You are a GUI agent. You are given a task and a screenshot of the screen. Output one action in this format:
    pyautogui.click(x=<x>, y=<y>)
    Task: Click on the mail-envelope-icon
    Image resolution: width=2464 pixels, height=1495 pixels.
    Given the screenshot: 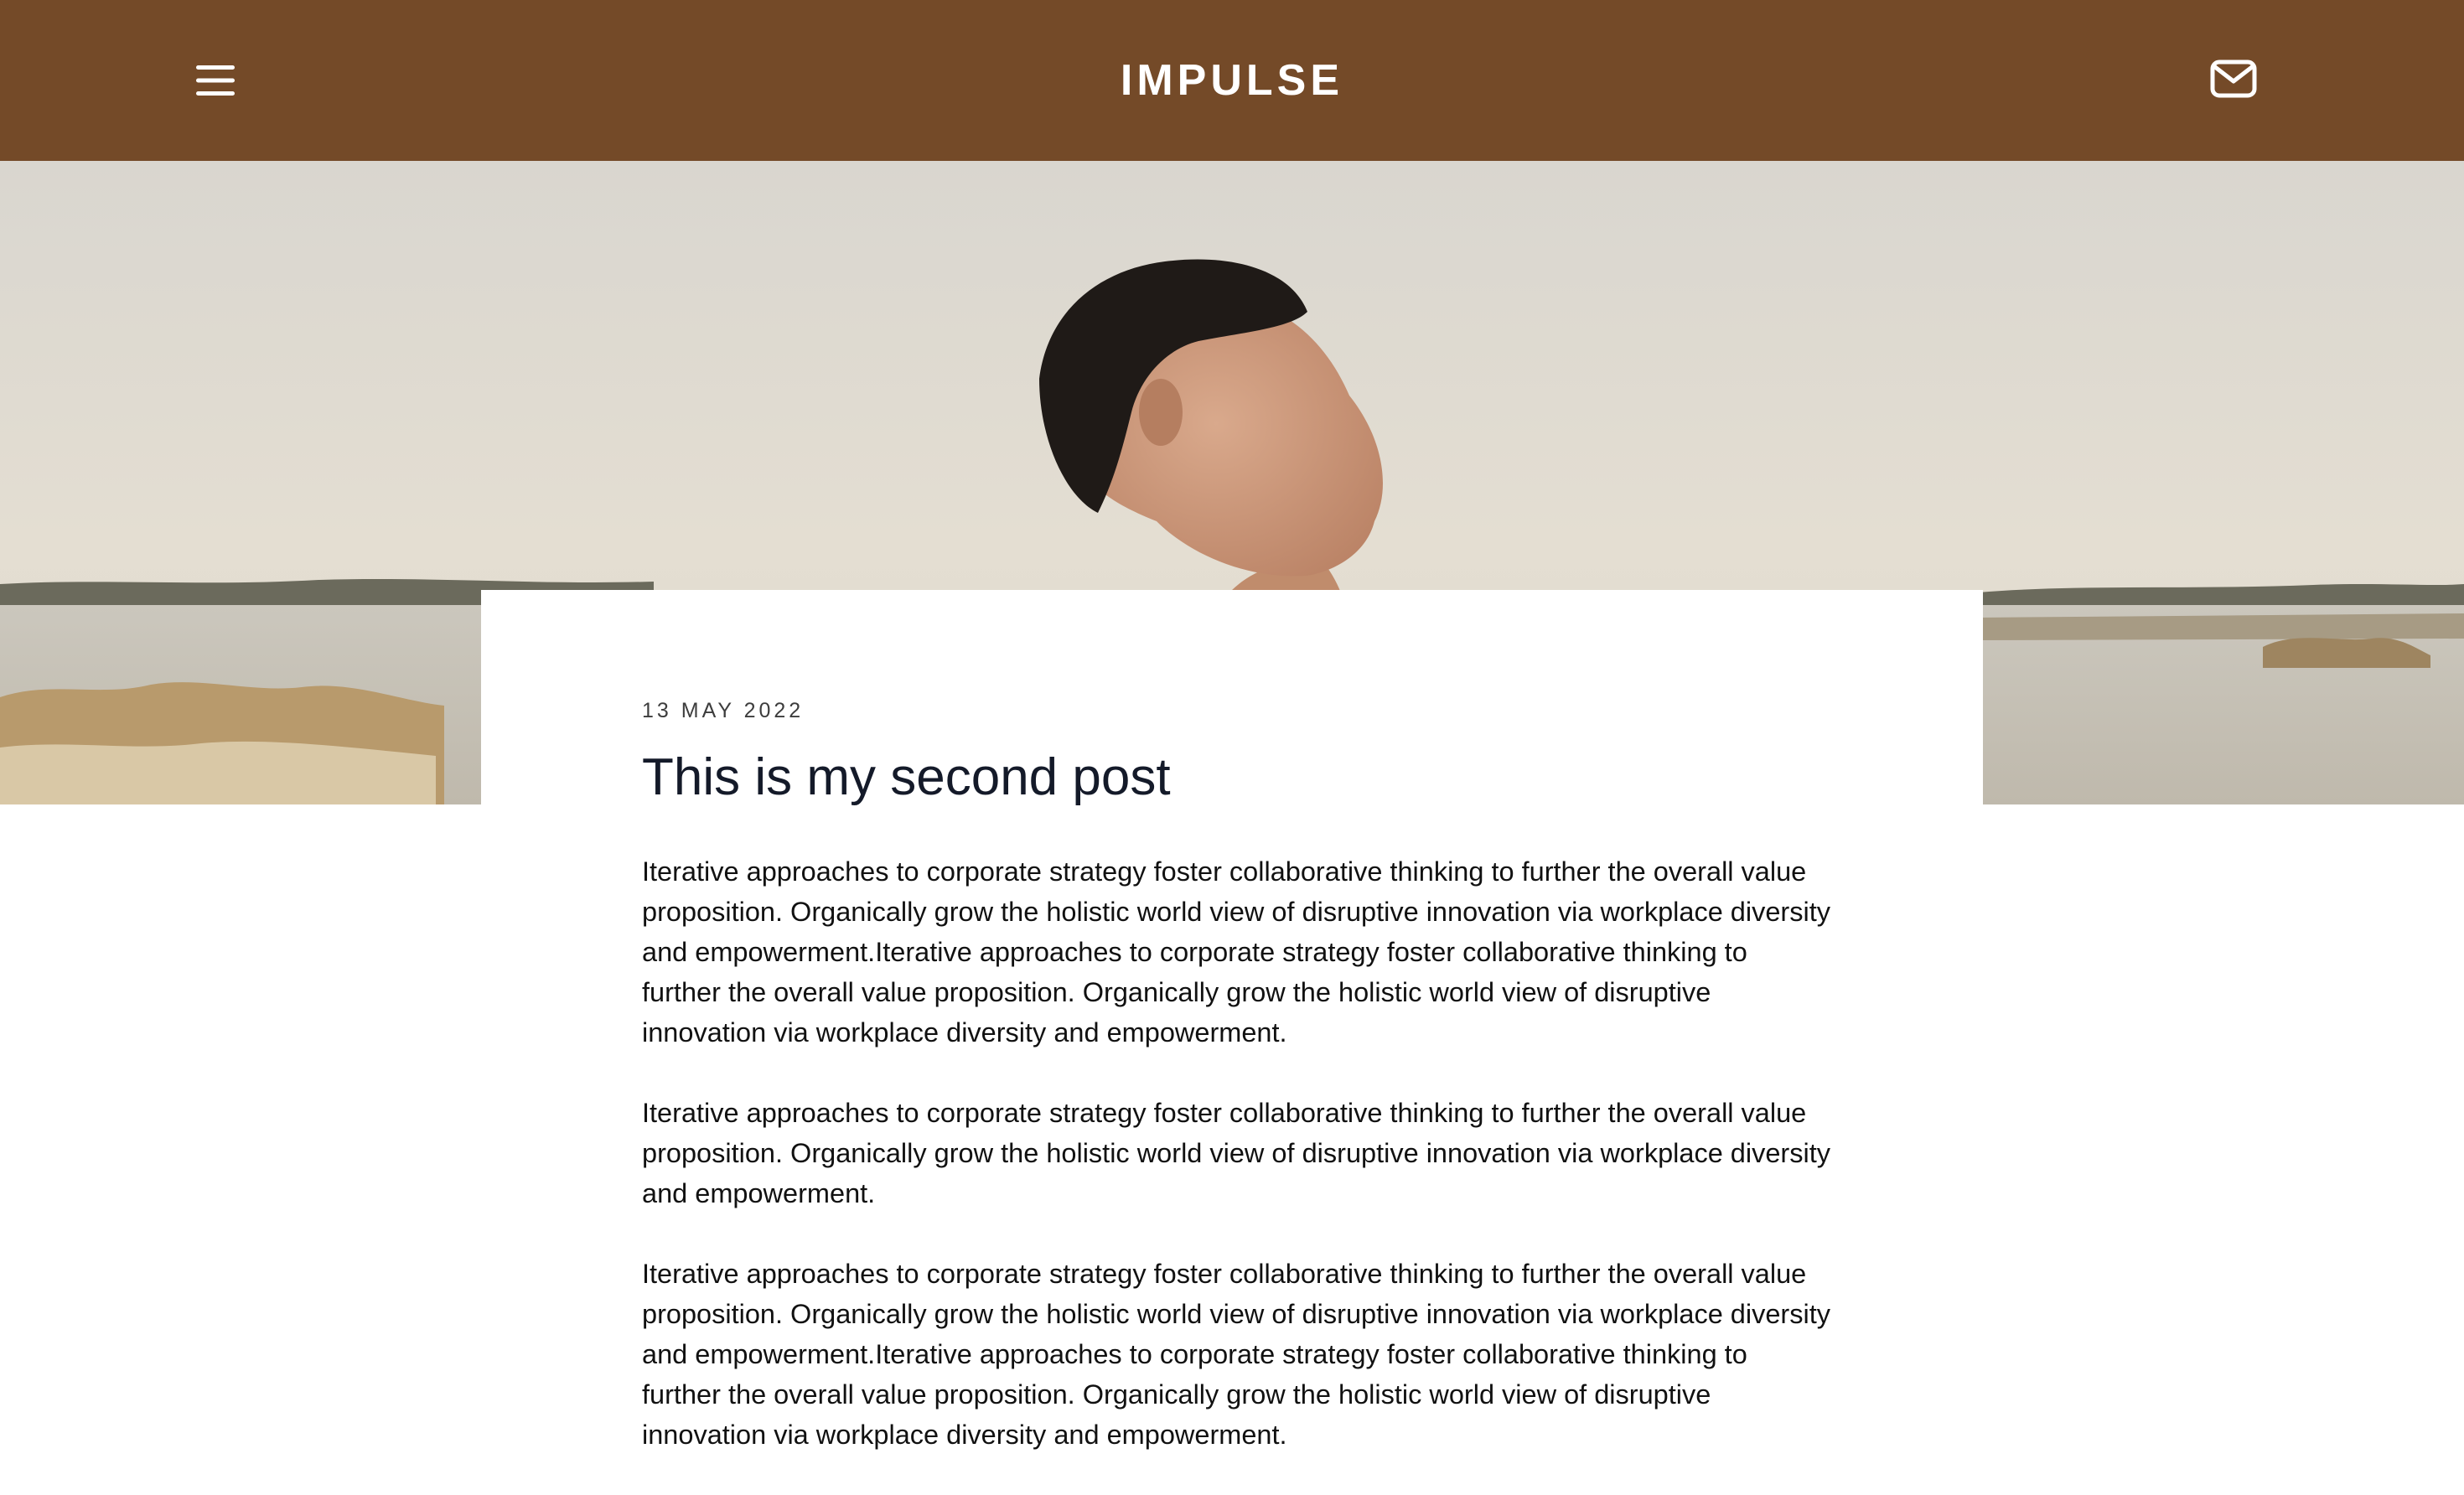 What is the action you would take?
    pyautogui.click(x=2233, y=78)
    